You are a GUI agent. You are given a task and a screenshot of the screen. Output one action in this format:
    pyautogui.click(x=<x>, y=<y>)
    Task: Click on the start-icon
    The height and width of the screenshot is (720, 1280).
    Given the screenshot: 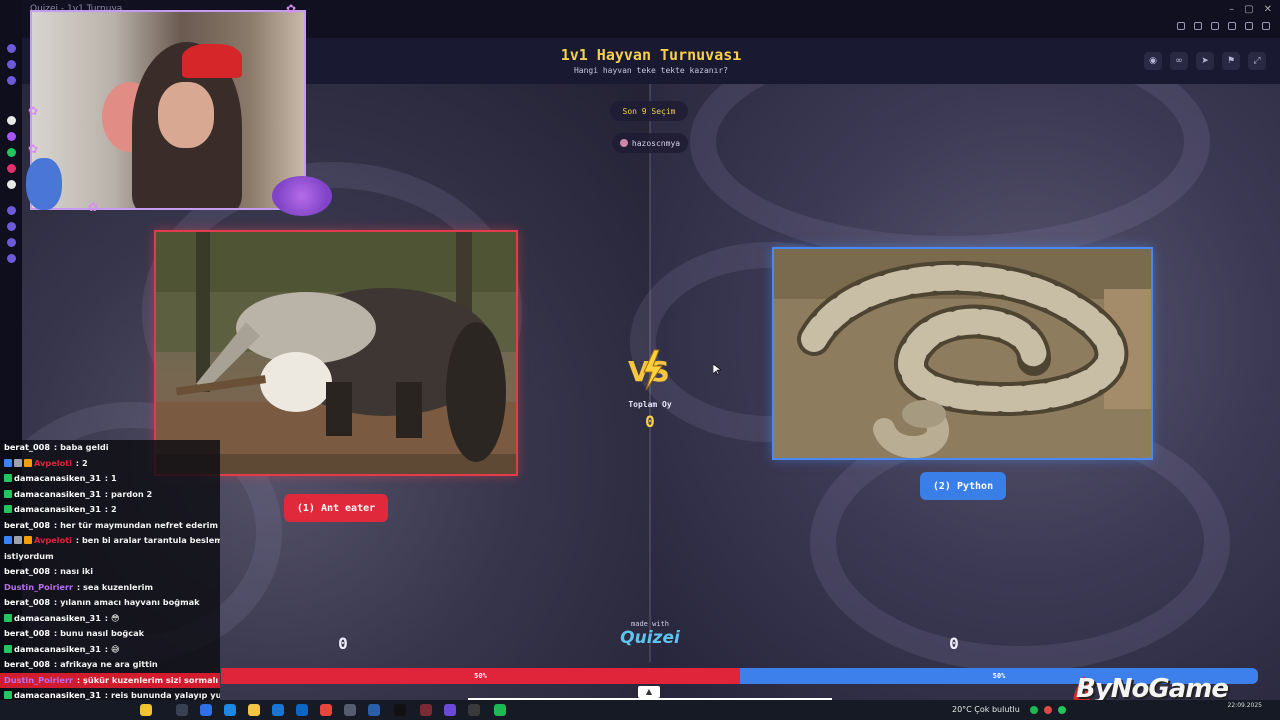 What is the action you would take?
    pyautogui.click(x=146, y=710)
    